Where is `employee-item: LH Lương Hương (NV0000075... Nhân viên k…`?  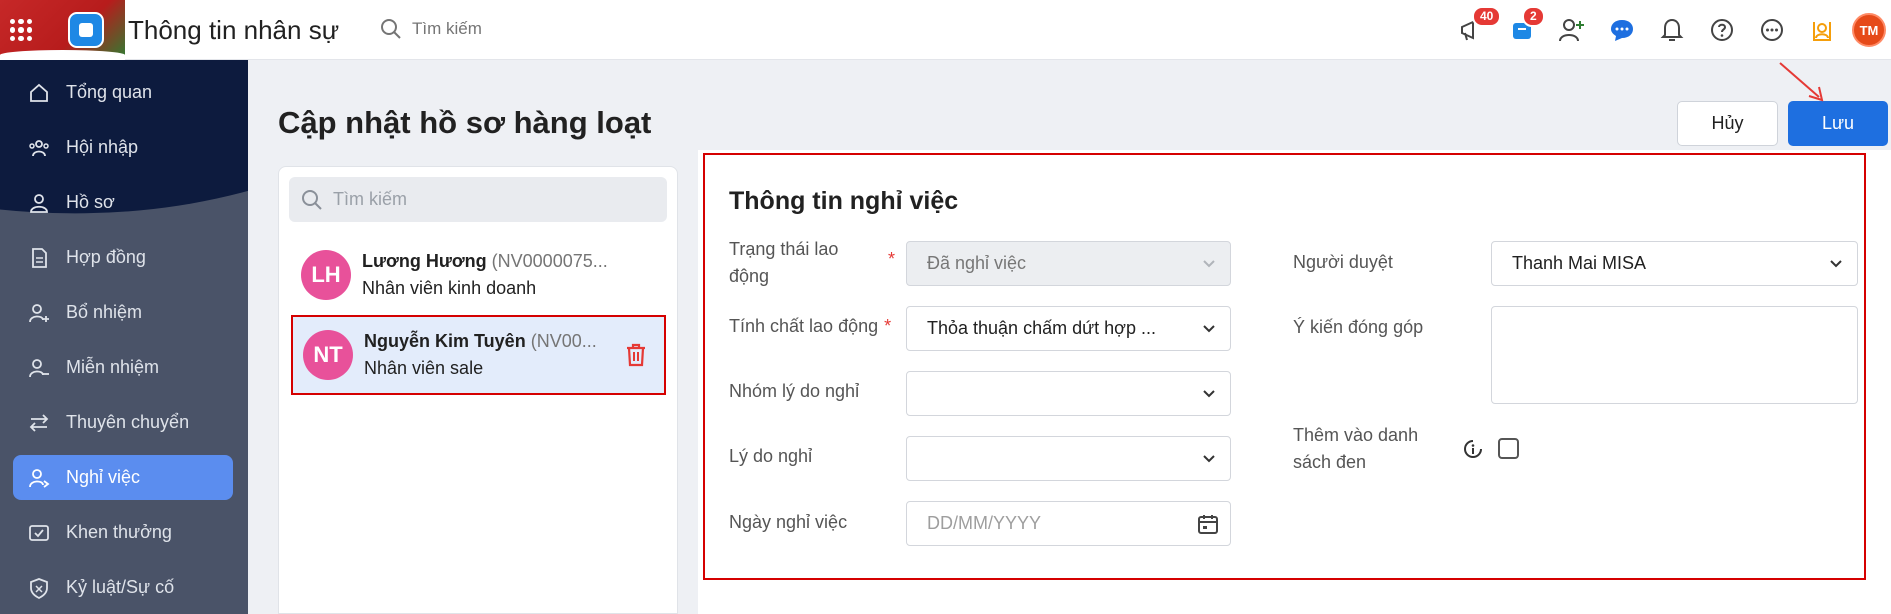 employee-item: LH Lương Hương (NV0000075... Nhân viên k… is located at coordinates (478, 275).